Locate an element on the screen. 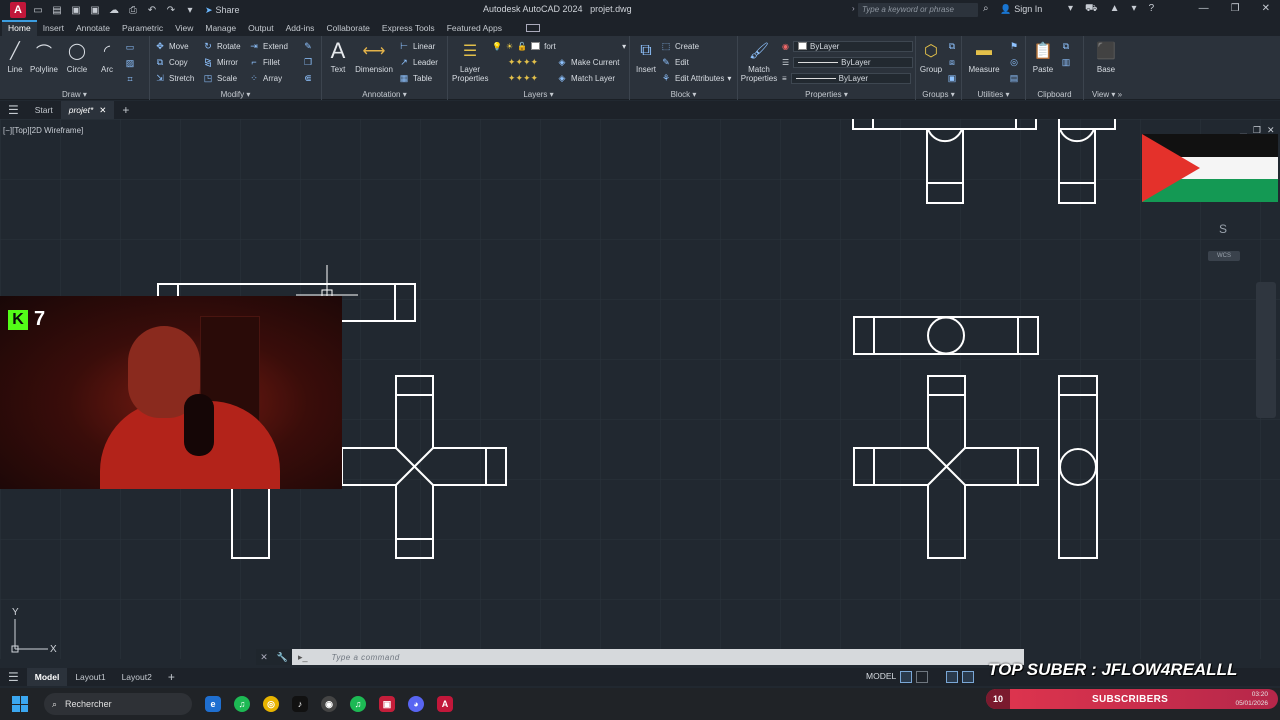 The height and width of the screenshot is (720, 1280). tab-featured-apps: Featured Apps is located at coordinates (474, 28).